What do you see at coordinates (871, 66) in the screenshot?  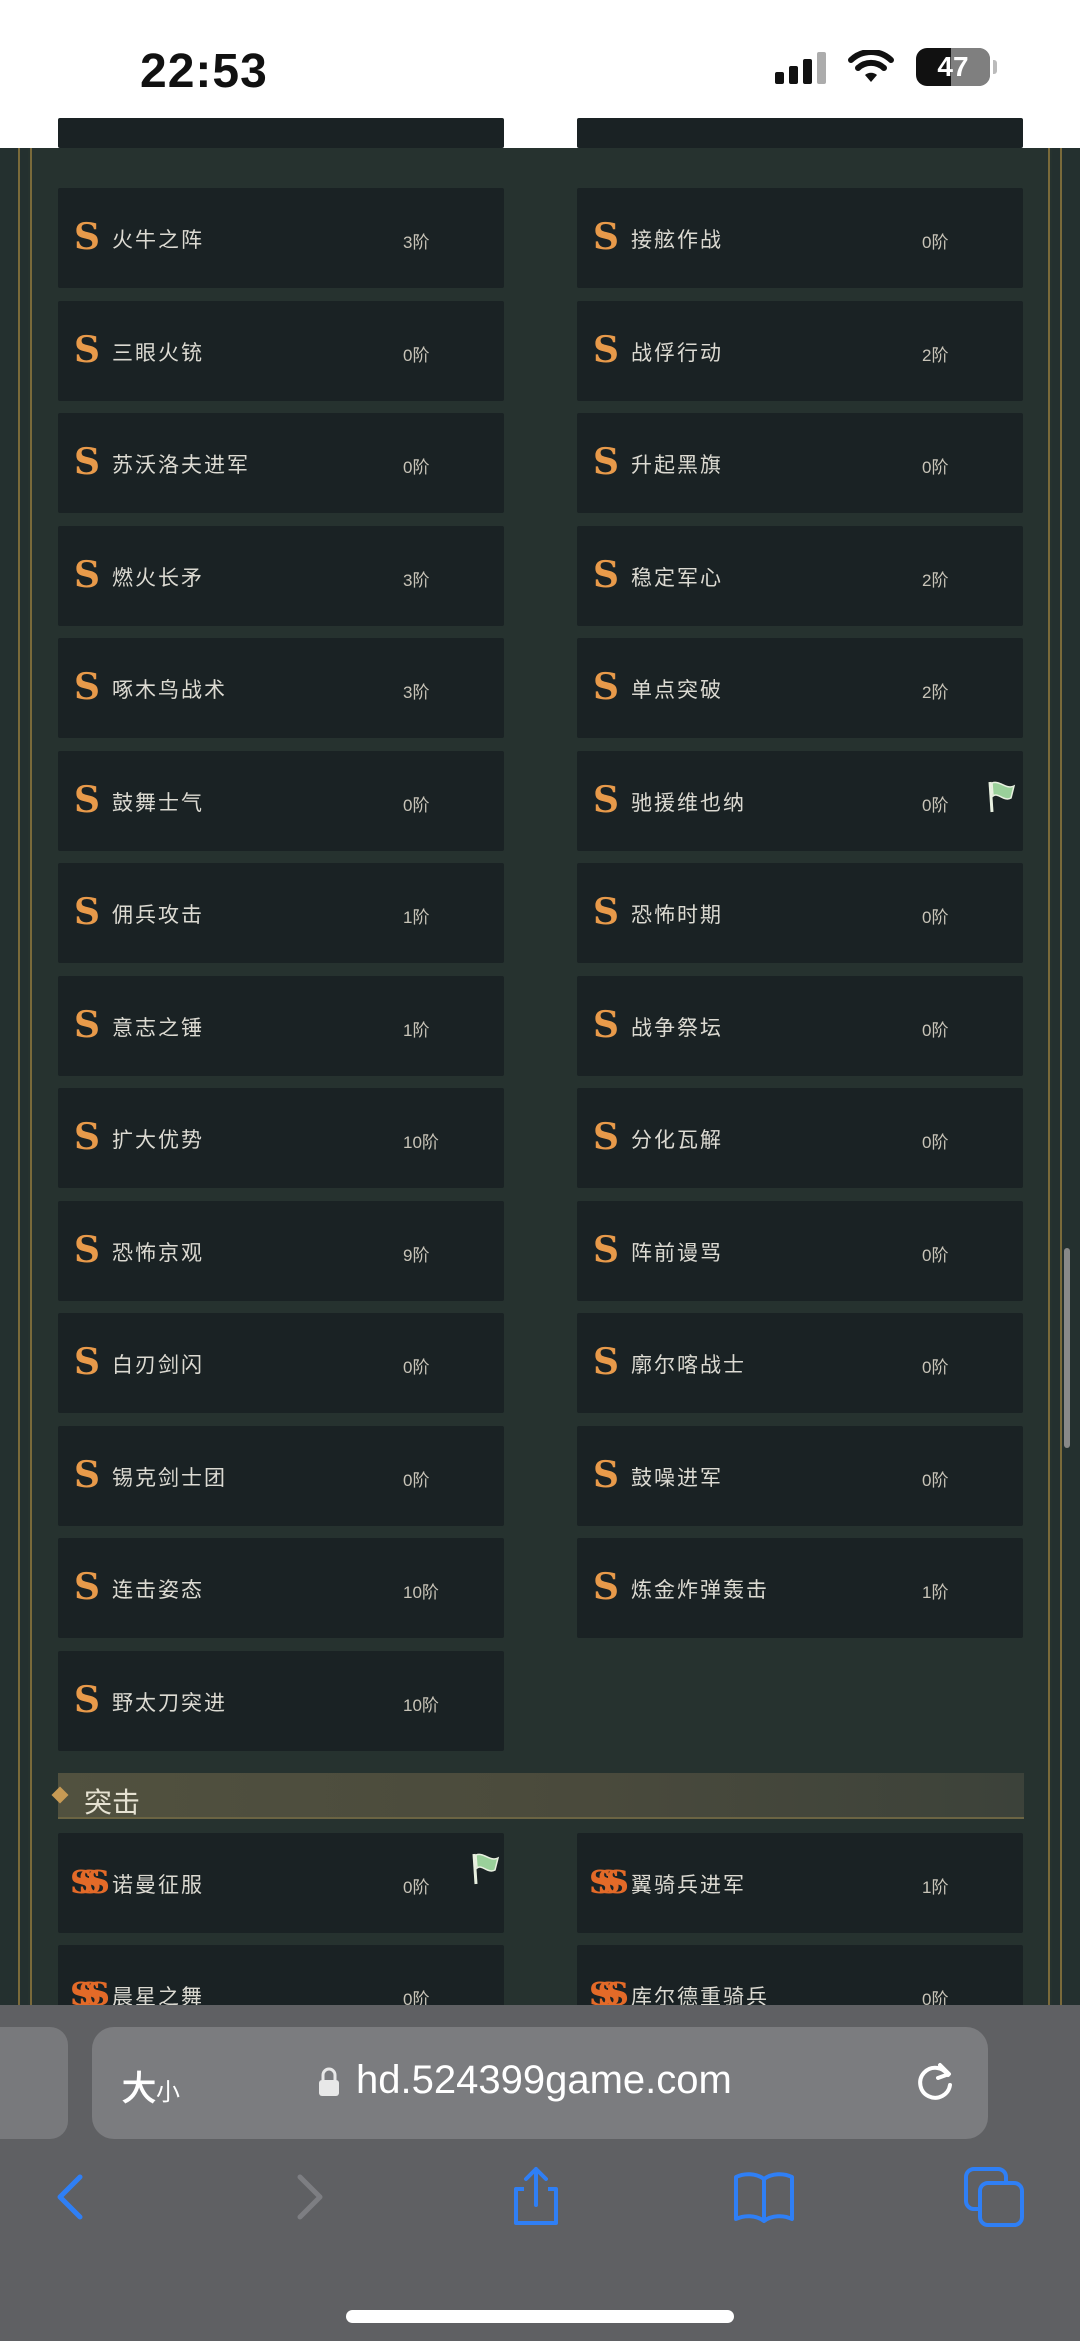 I see `wifi-icon` at bounding box center [871, 66].